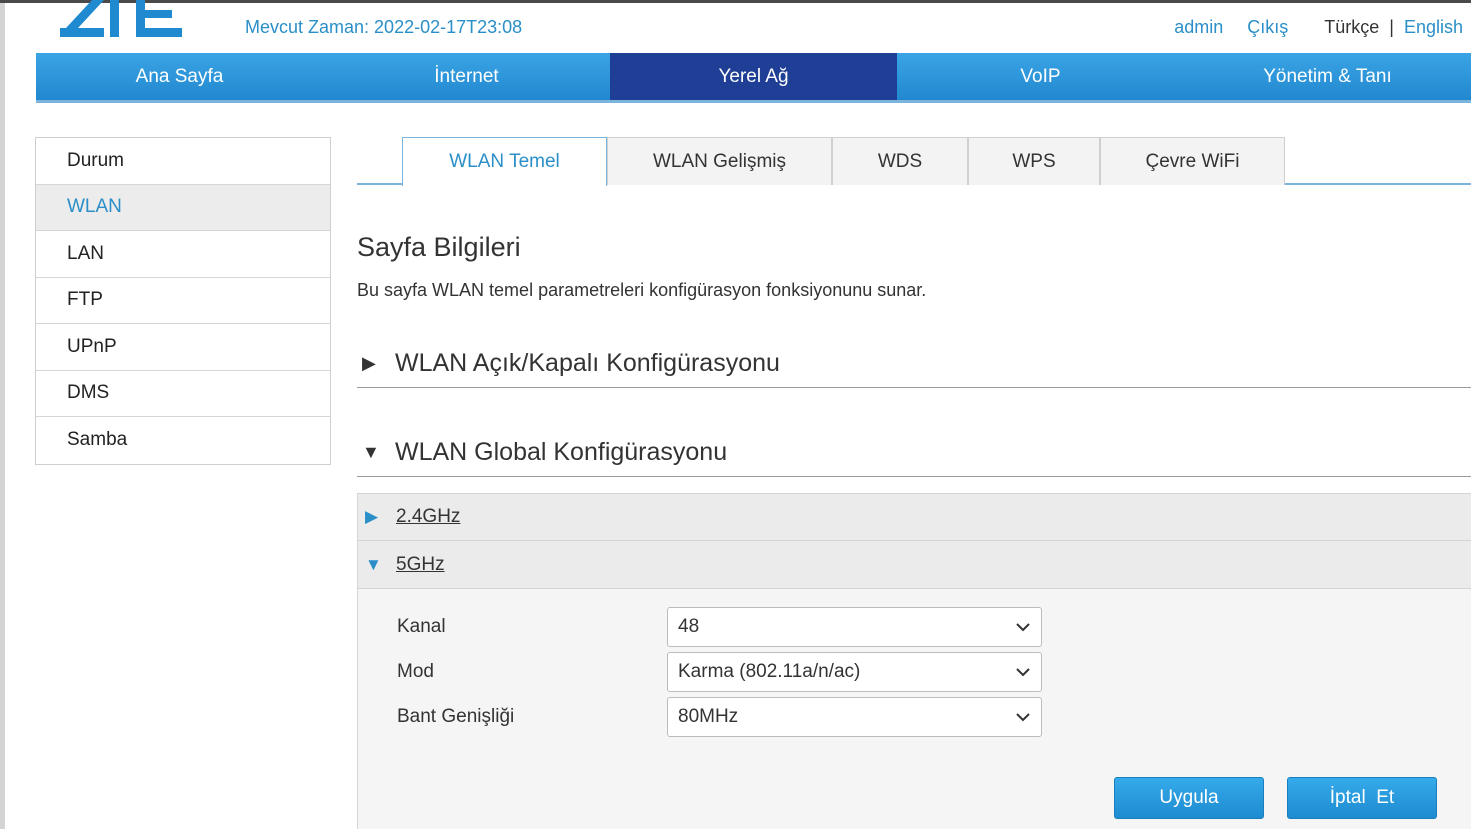  What do you see at coordinates (466, 76) in the screenshot?
I see `nav-internet: İnternet` at bounding box center [466, 76].